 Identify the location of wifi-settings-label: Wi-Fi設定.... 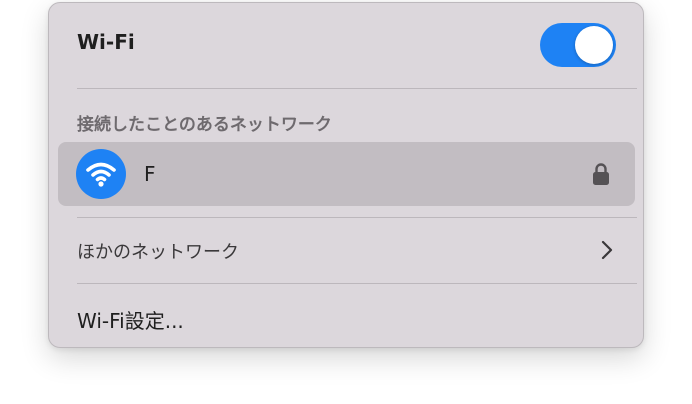
(130, 321).